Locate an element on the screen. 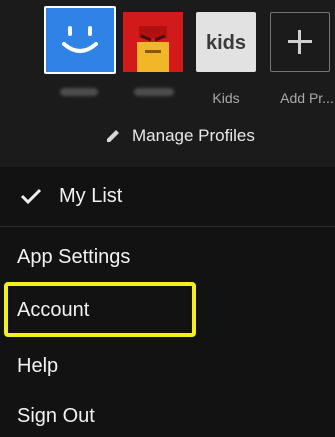 This screenshot has width=335, height=437. smiley-face-icon is located at coordinates (80, 39).